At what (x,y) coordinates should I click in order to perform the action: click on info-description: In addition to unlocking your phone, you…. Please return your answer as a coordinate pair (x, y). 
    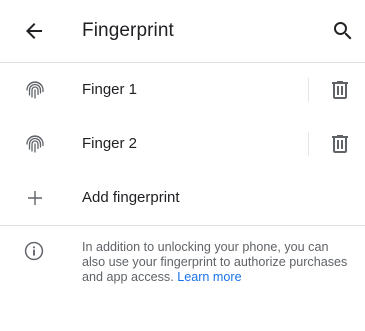
    Looking at the image, I should click on (217, 262).